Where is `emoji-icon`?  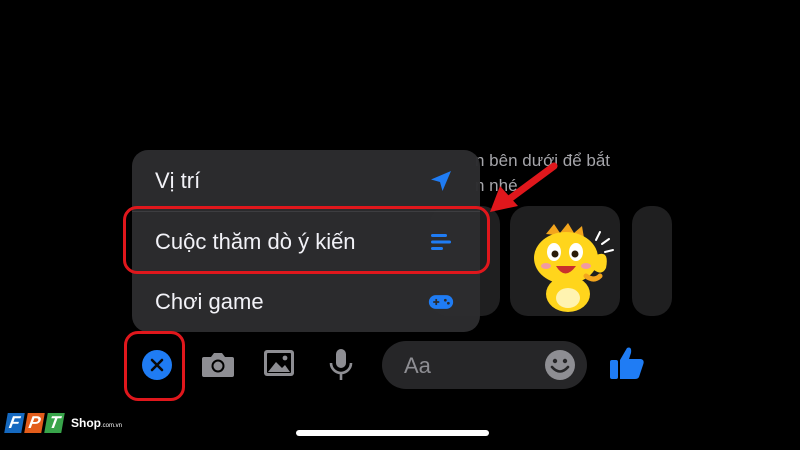 emoji-icon is located at coordinates (560, 365).